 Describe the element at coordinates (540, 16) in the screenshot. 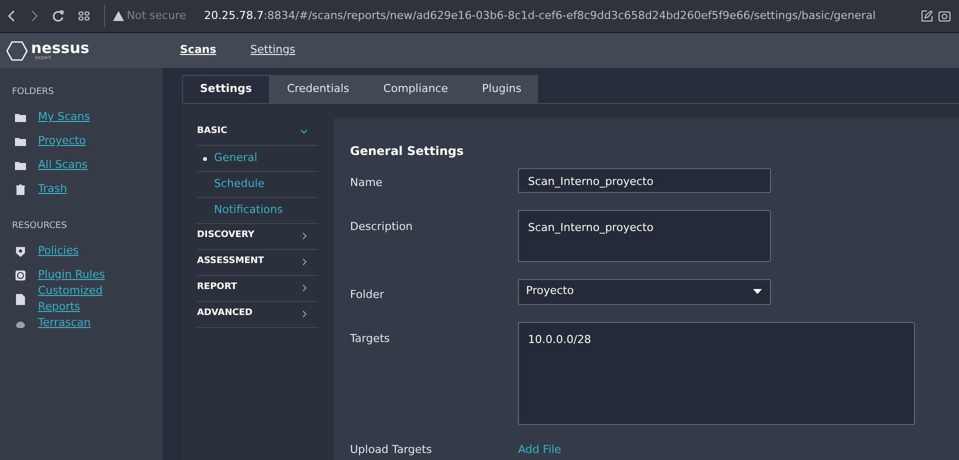

I see `address-bar: 20.25.78.7:8834/#/scans/reports/new/ad629e16-03b6-8c1d-cef6-ef8c9dd3c658d24bd260ef5f9e66/settings/basic/general` at that location.